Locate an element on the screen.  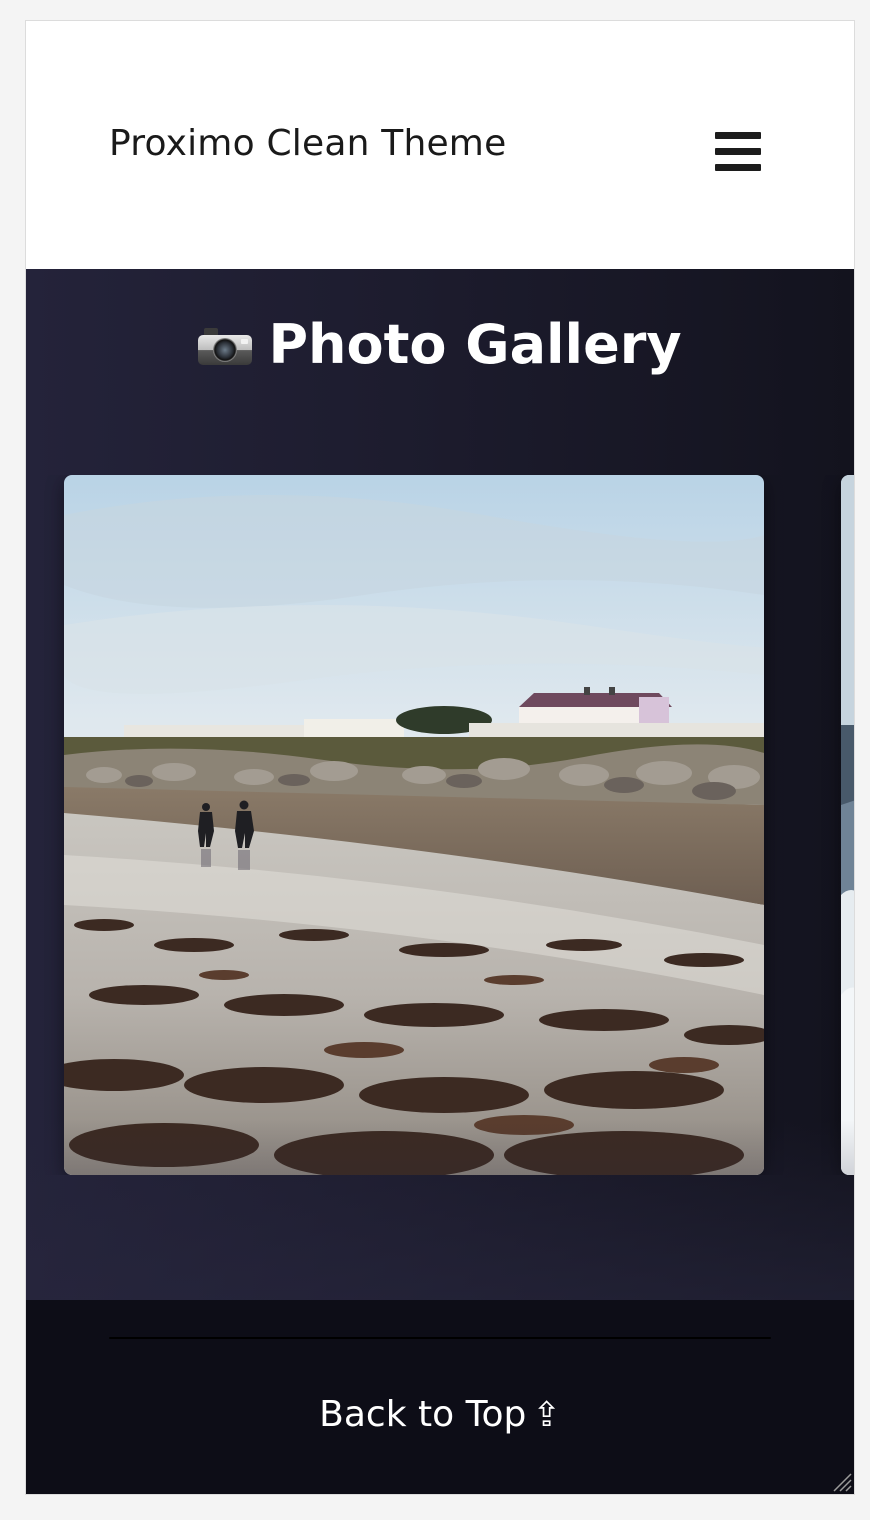
footer-divider is located at coordinates (440, 1338).